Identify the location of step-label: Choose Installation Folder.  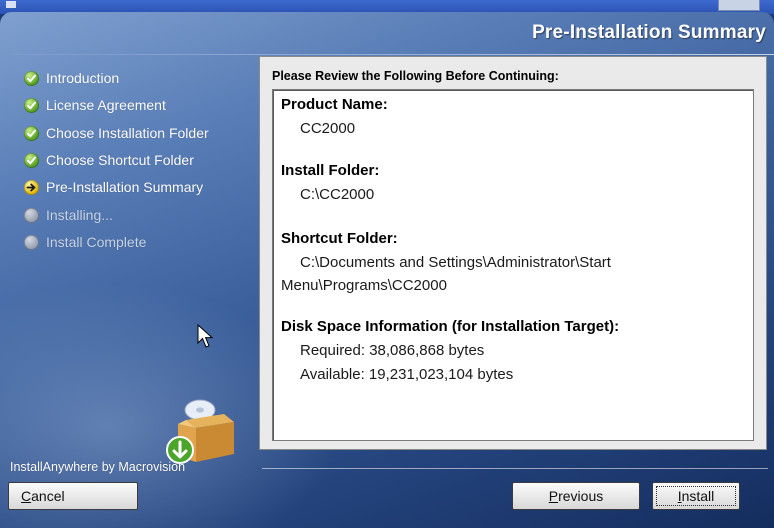
(127, 133).